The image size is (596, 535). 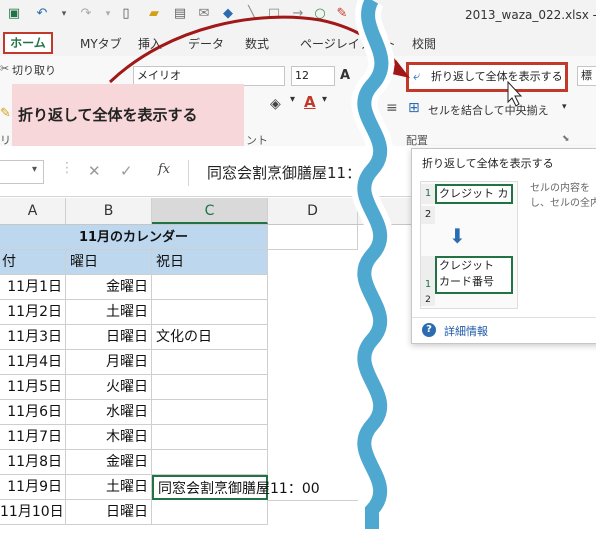 What do you see at coordinates (313, 211) in the screenshot?
I see `column-header-d: D` at bounding box center [313, 211].